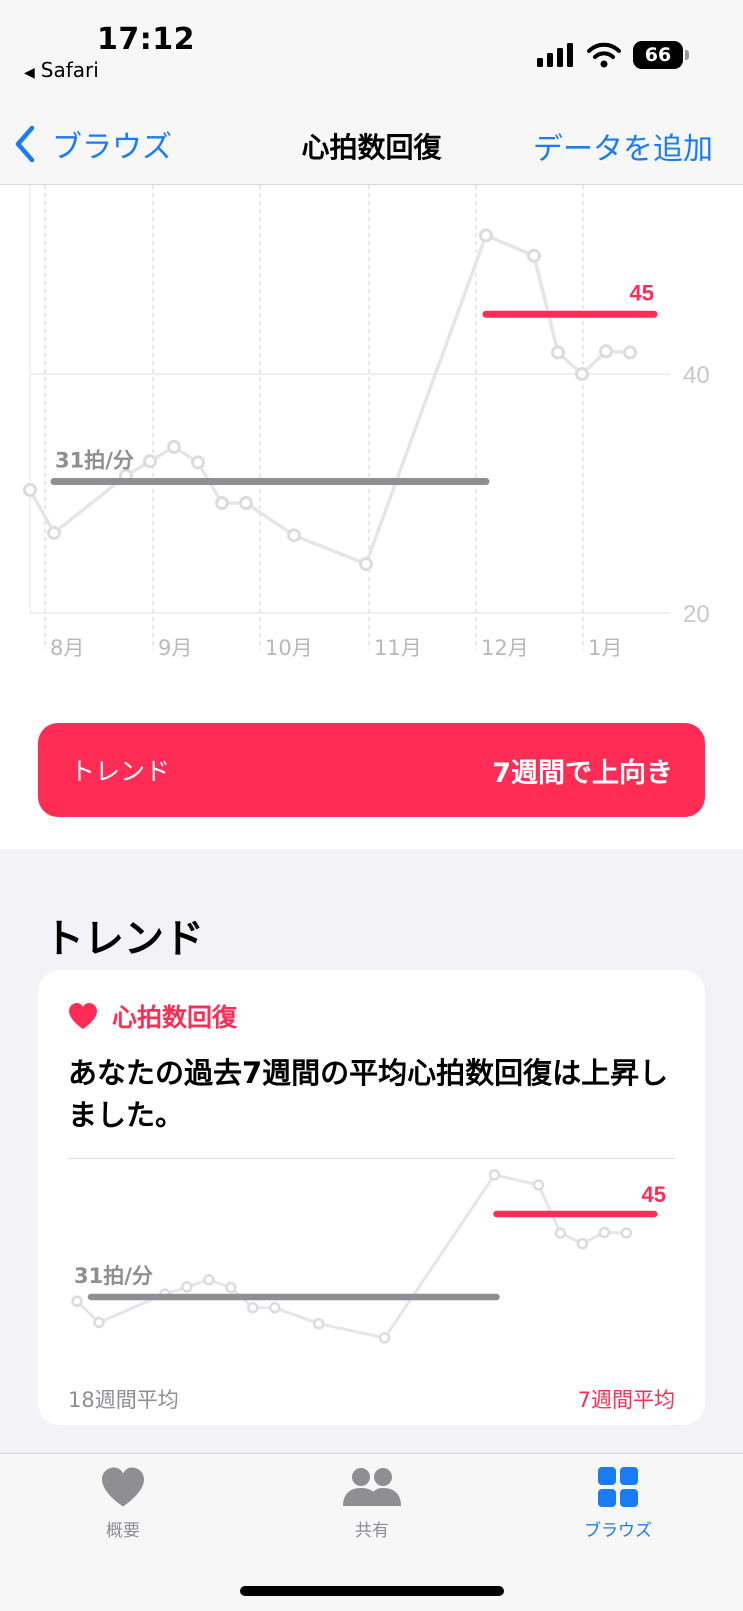 The height and width of the screenshot is (1611, 743). I want to click on people-icon, so click(372, 1487).